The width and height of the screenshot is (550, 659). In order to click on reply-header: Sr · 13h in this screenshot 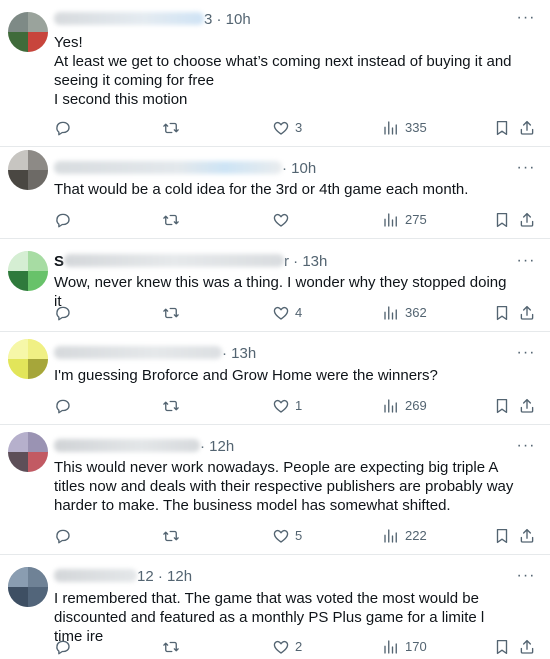, I will do `click(190, 262)`.